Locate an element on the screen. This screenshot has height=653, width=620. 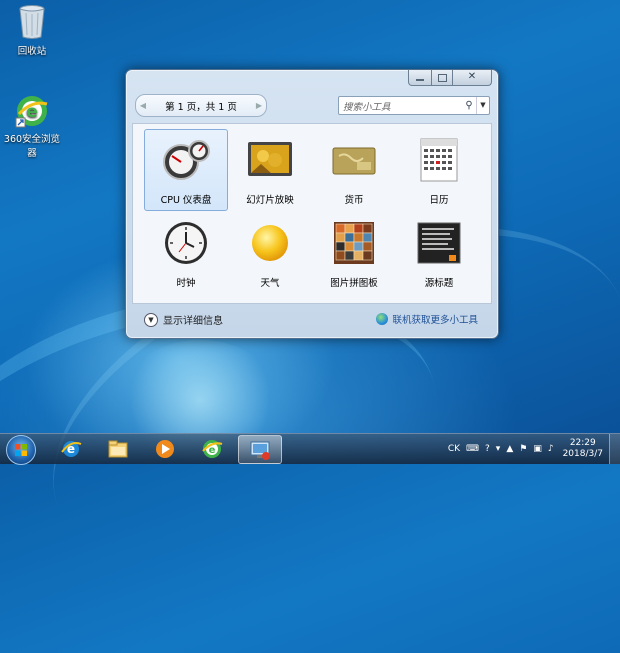
tray-options-icon: ▾ is located at coordinates (498, 449).